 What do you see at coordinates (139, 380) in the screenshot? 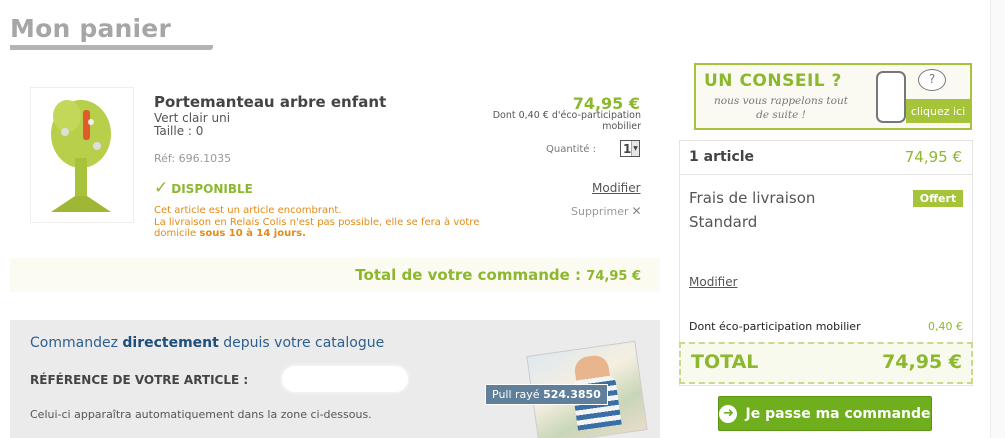
I see `catalog-ref-label: RÉFÉRENCE DE VOTRE ARTICLE :` at bounding box center [139, 380].